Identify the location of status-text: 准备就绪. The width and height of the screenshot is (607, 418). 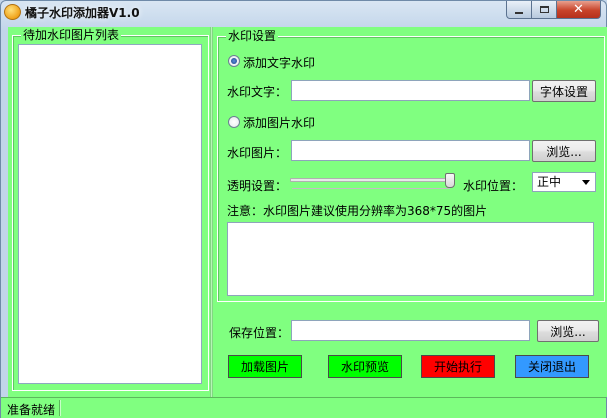
(31, 410).